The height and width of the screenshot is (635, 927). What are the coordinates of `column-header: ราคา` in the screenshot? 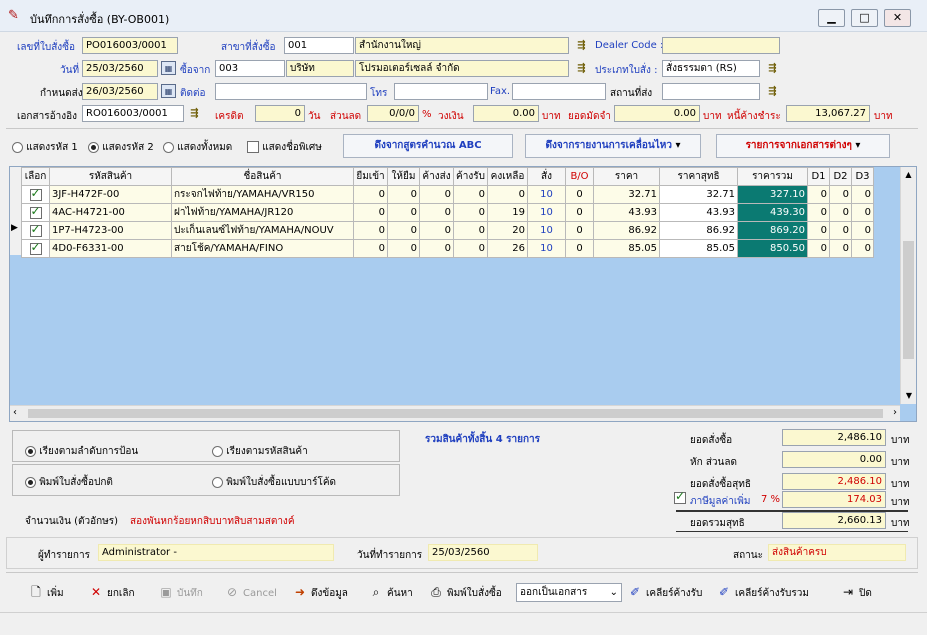 It's located at (626, 176).